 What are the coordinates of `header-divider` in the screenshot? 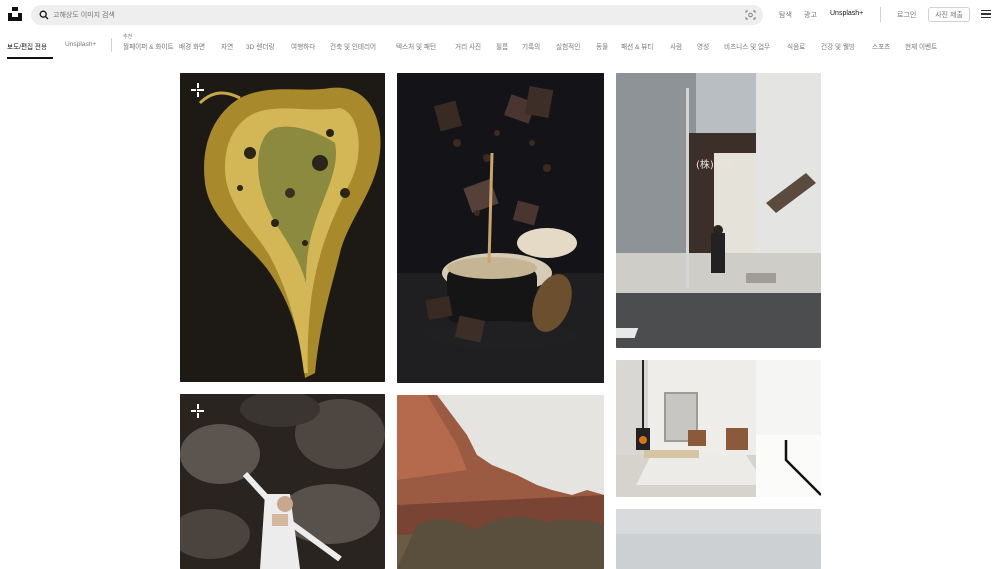 It's located at (880, 14).